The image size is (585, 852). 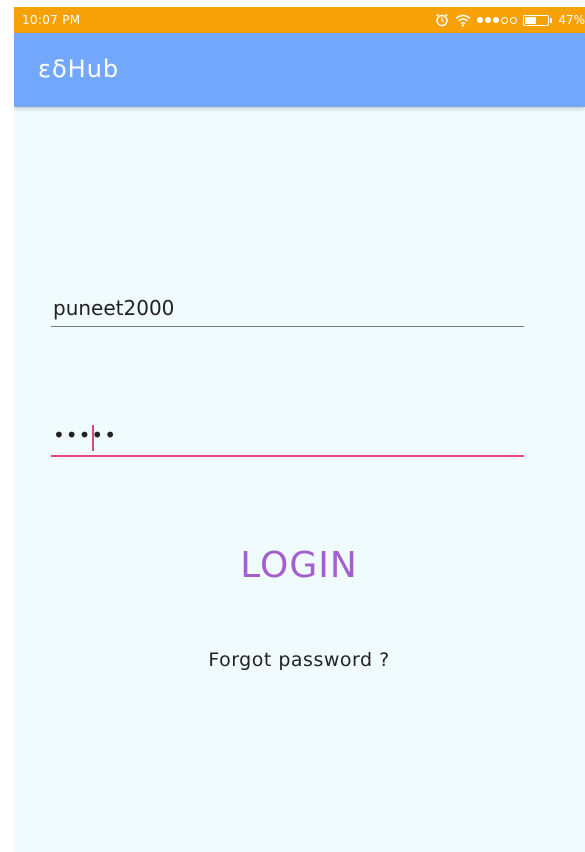 I want to click on text-cursor, so click(x=93, y=438).